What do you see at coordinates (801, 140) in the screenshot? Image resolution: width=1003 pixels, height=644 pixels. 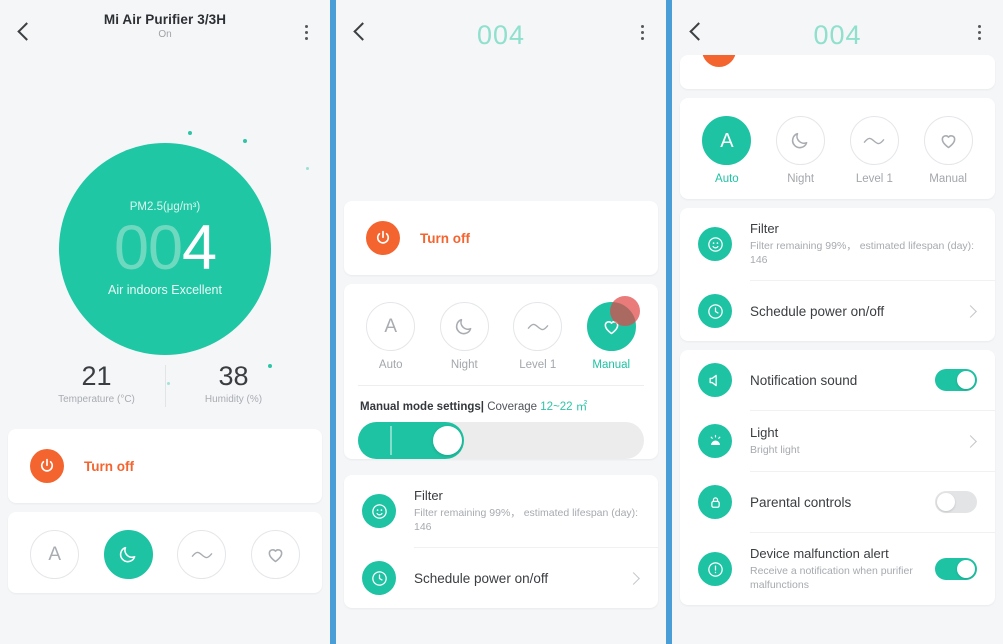 I see `moon-icon` at bounding box center [801, 140].